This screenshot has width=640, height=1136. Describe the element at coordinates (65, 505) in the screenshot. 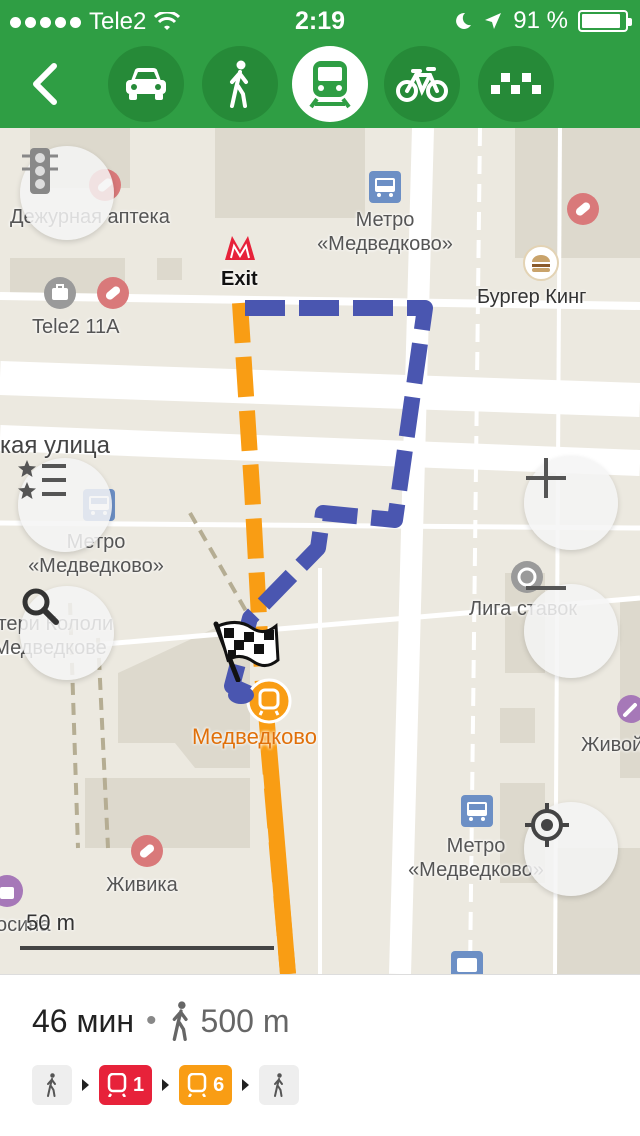

I see `bookmarks-button` at that location.